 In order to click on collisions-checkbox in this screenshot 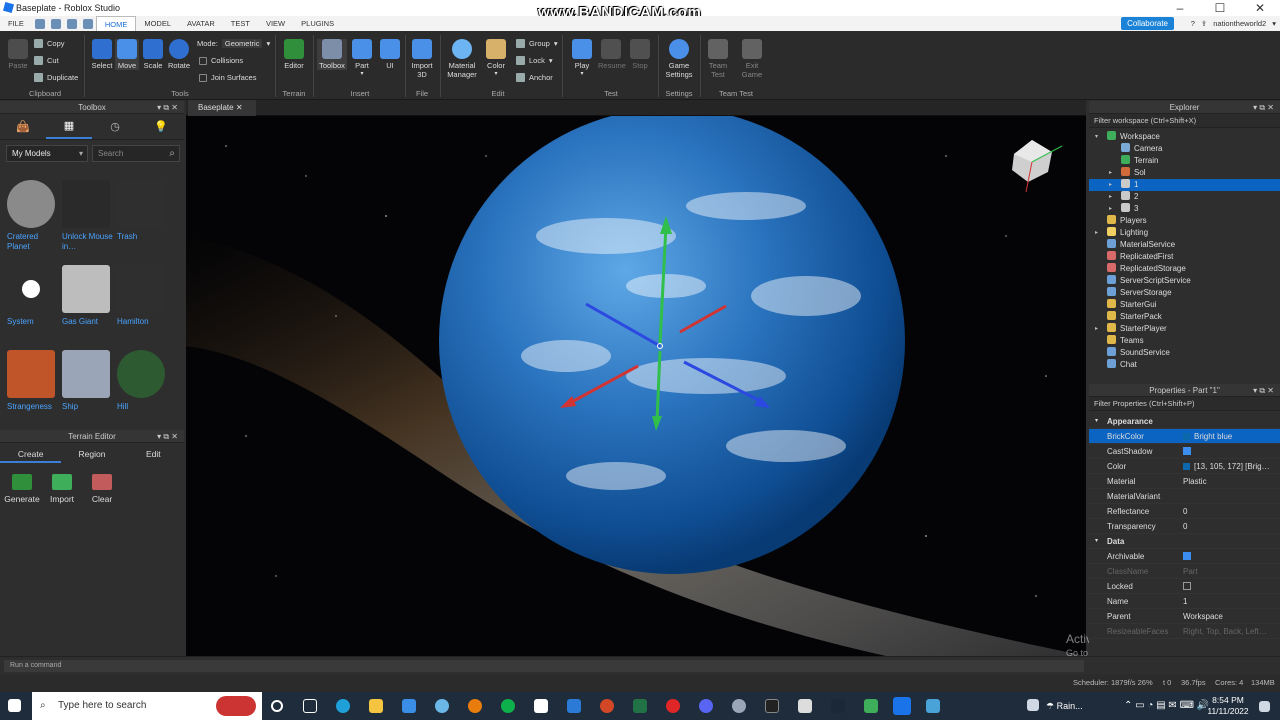, I will do `click(203, 60)`.